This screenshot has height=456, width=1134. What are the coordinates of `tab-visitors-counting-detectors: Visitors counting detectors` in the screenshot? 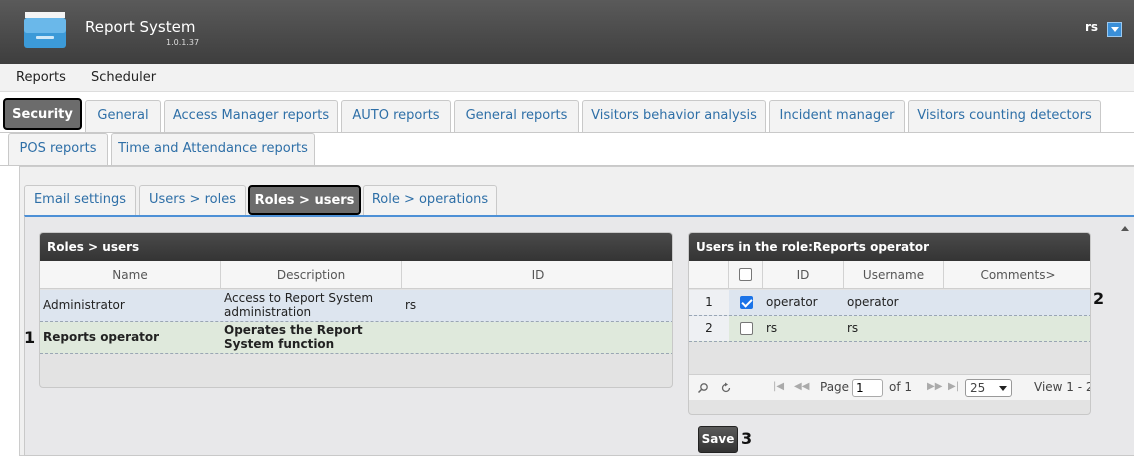 It's located at (1004, 116).